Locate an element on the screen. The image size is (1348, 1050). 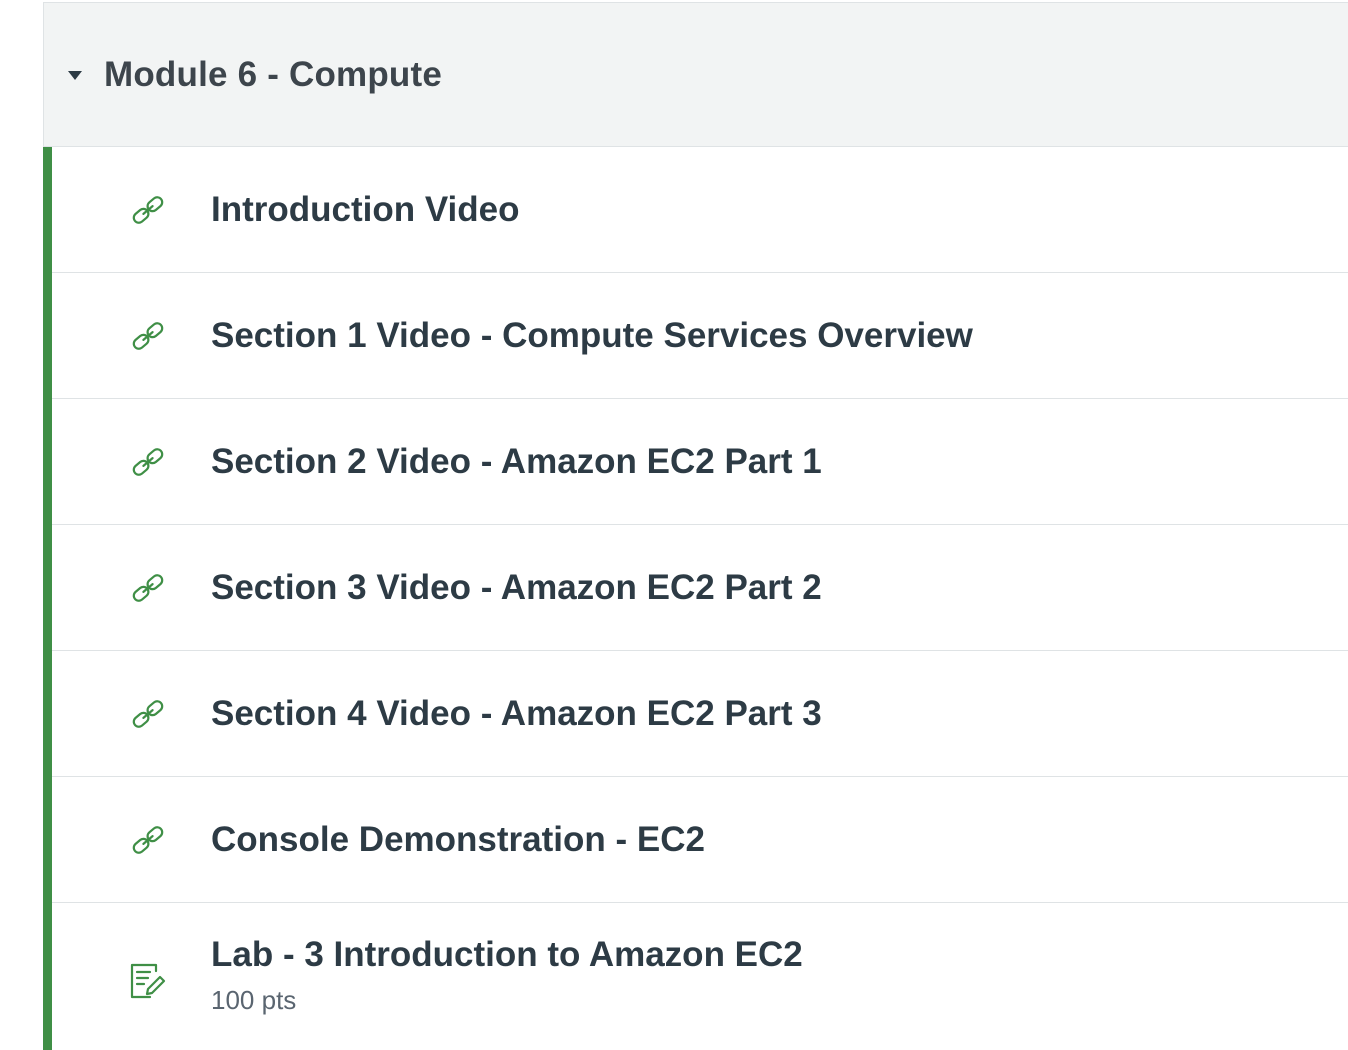
caret-down-icon is located at coordinates (75, 75).